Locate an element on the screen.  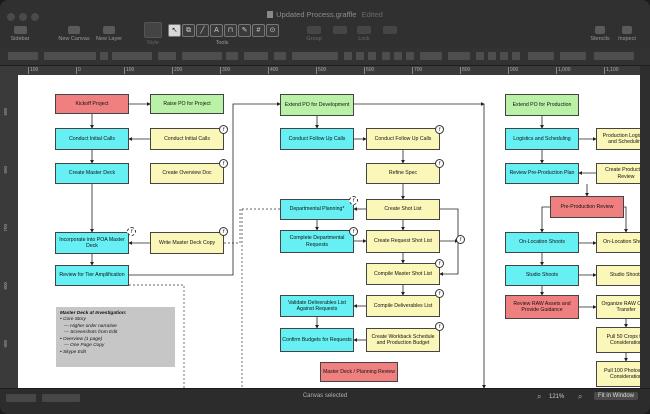
zoom-in-icon: ⌕ is located at coordinates (580, 397).